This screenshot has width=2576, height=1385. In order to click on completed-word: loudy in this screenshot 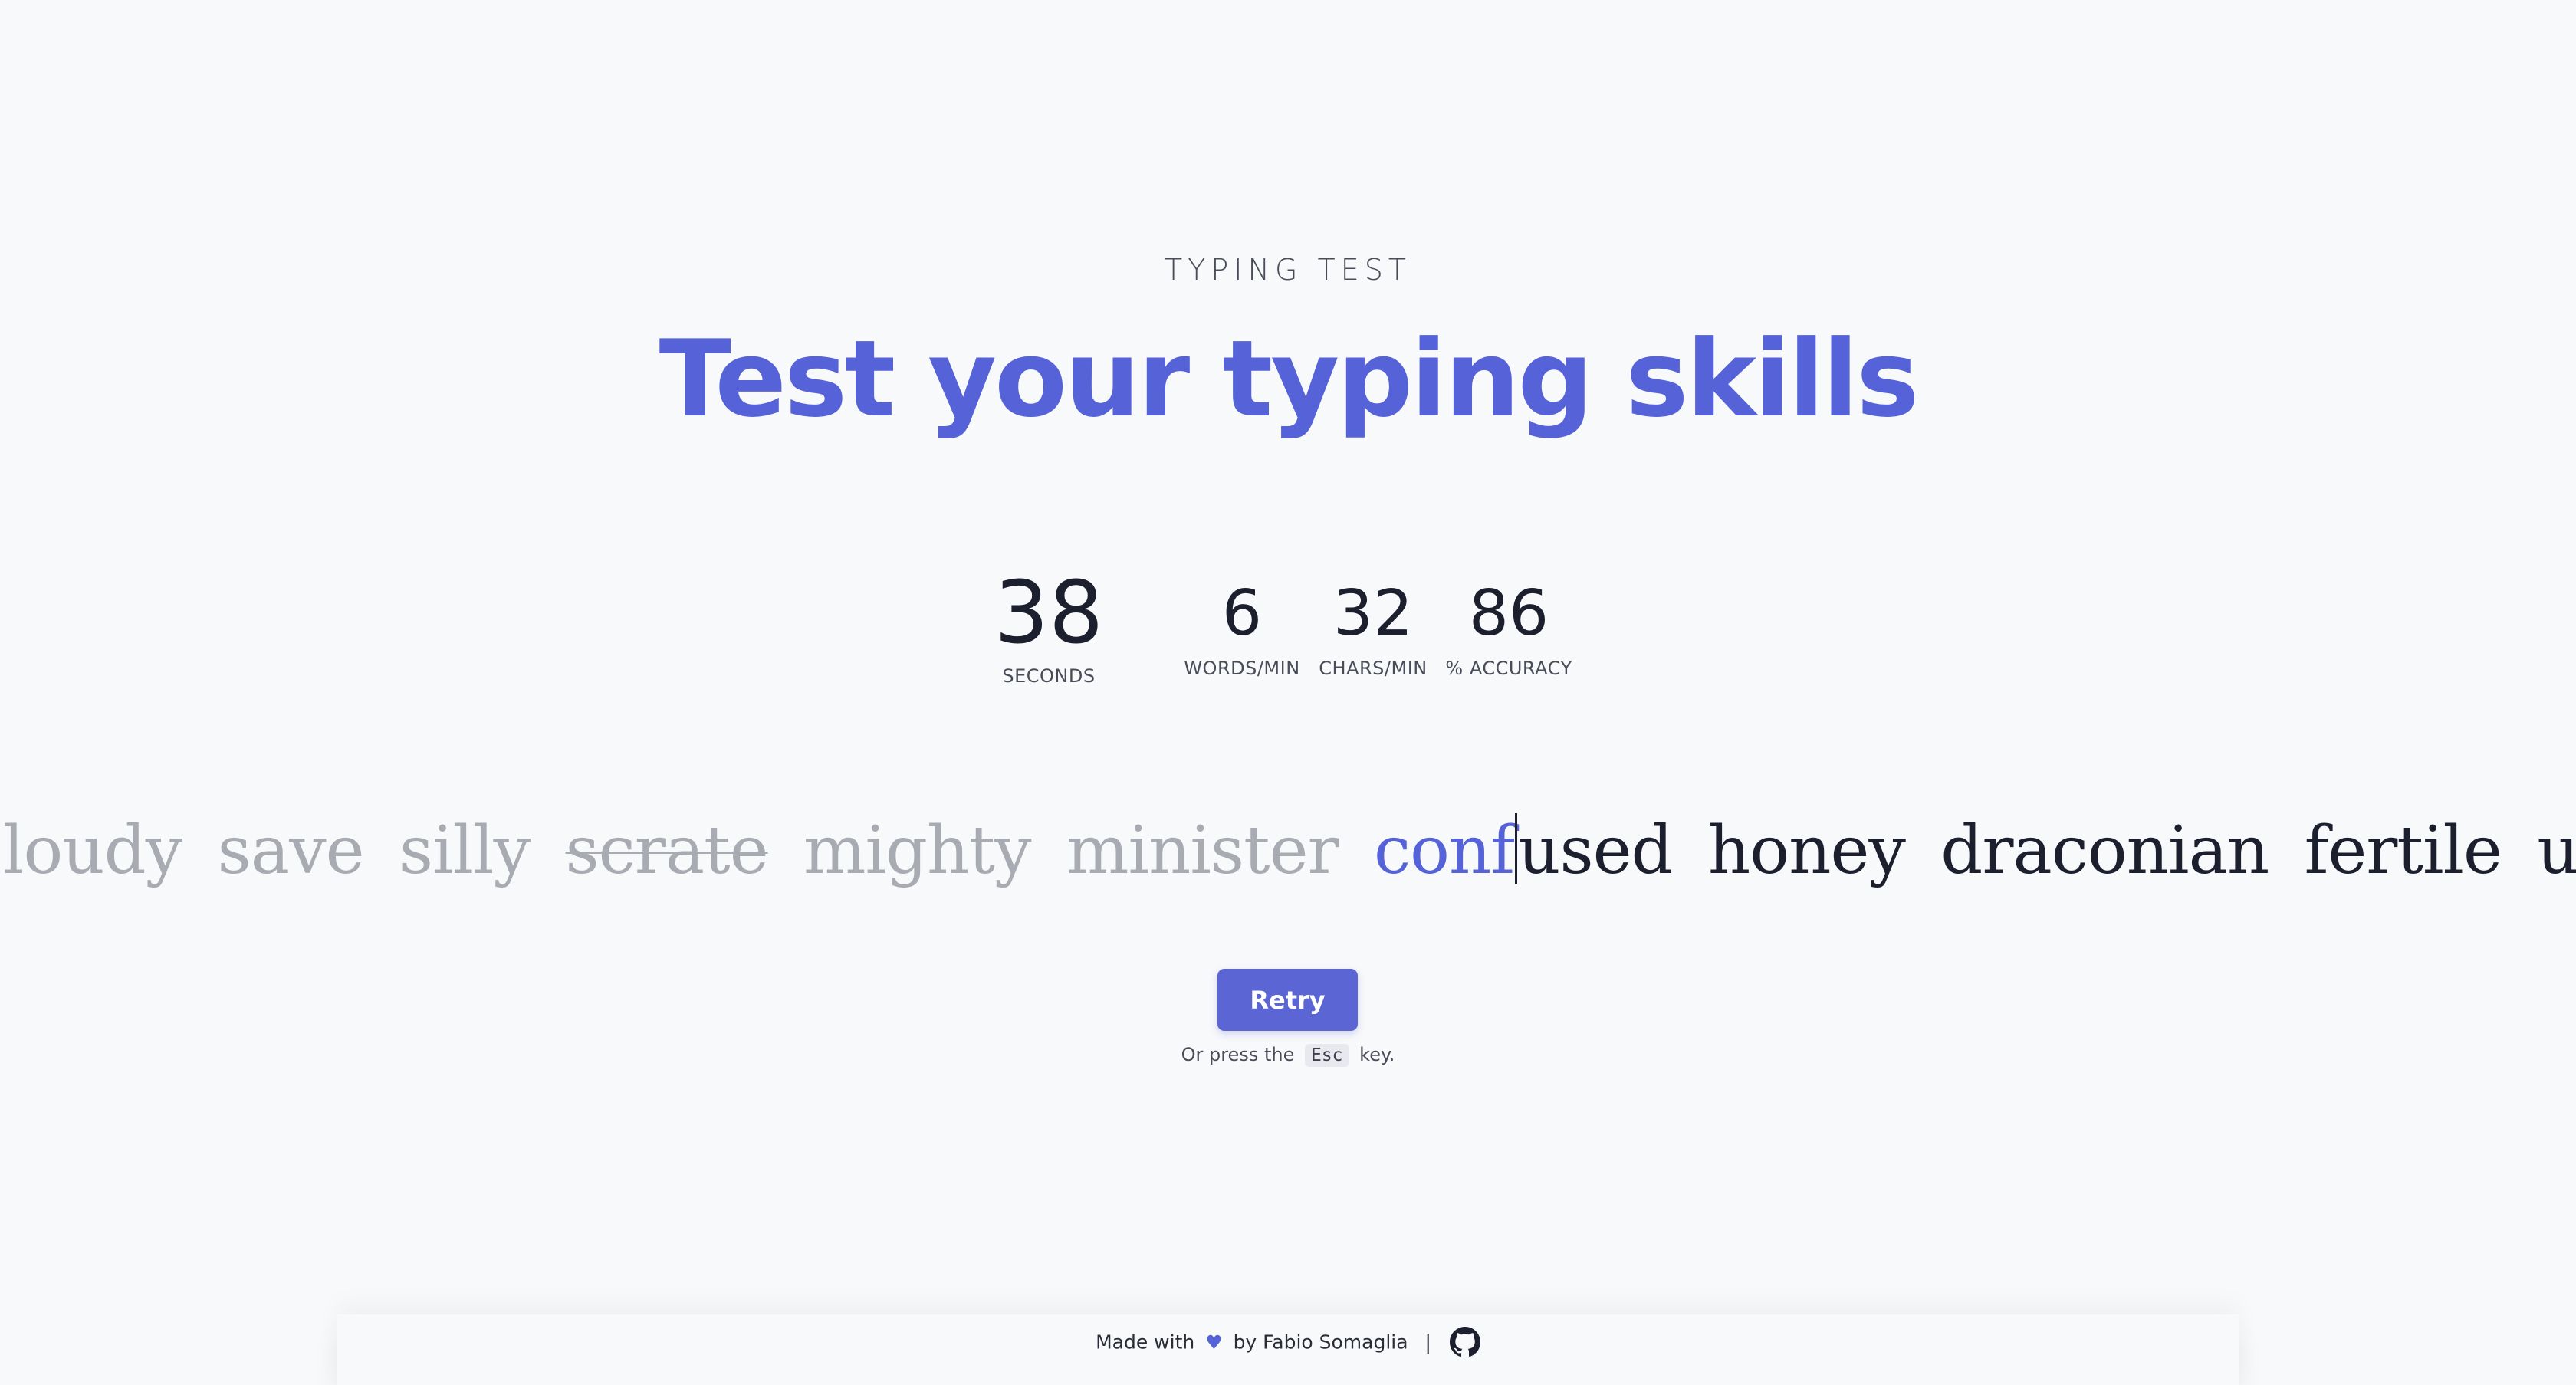, I will do `click(93, 850)`.